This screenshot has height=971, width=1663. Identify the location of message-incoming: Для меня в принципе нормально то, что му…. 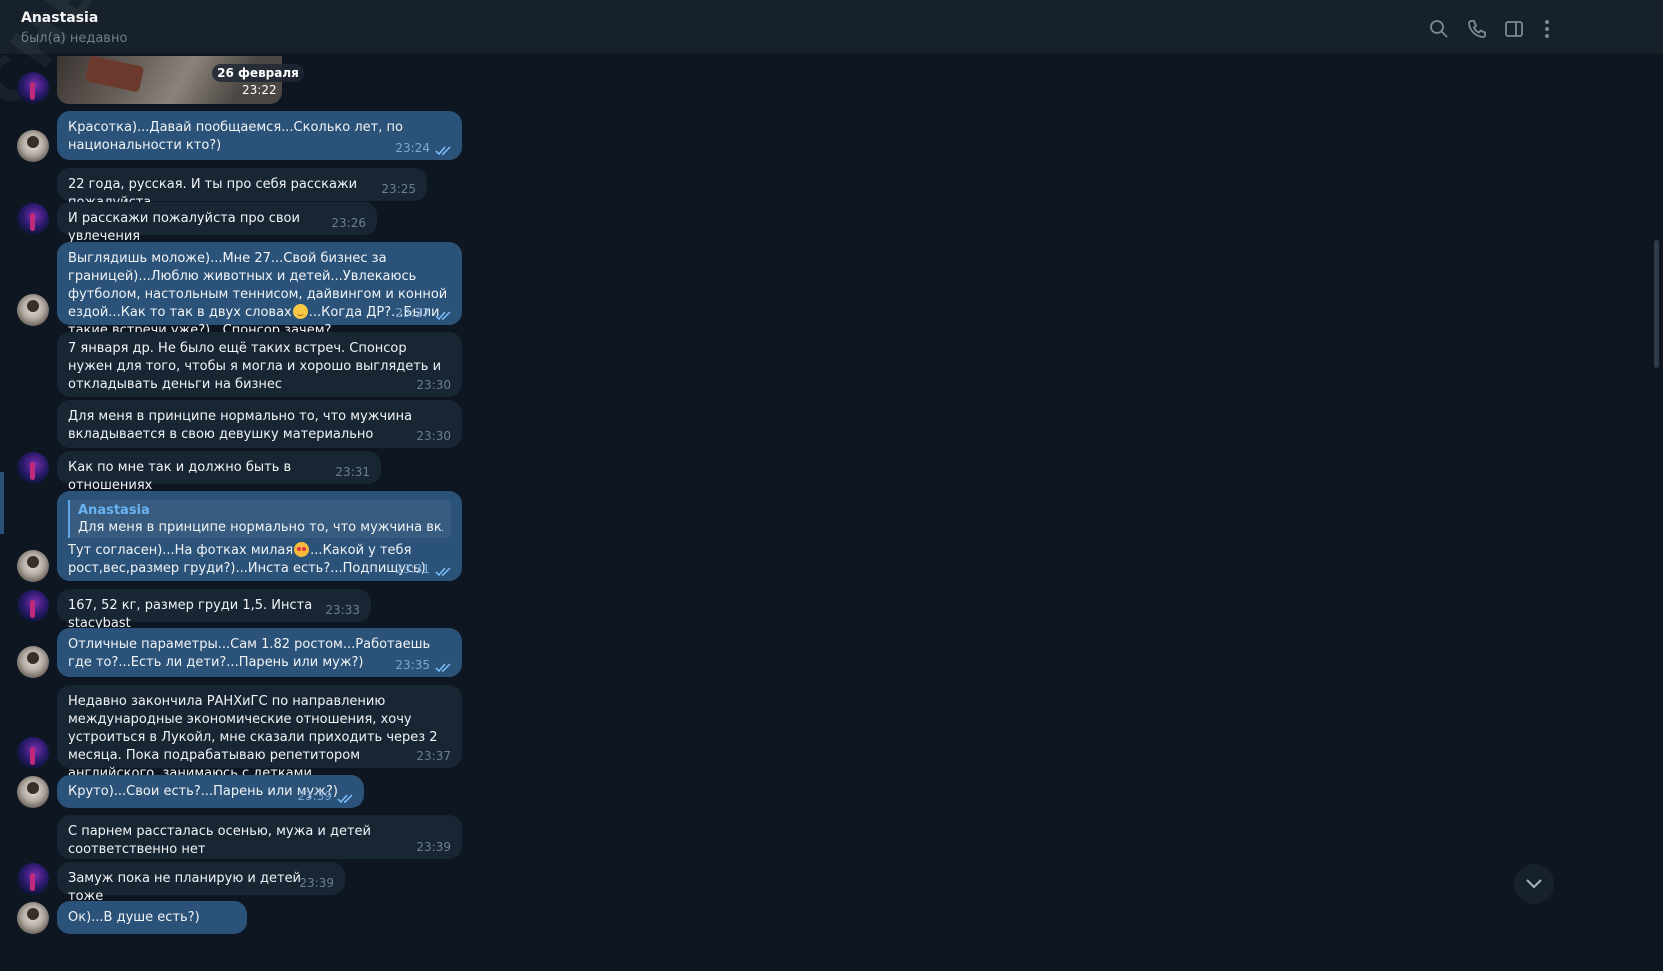
(259, 424).